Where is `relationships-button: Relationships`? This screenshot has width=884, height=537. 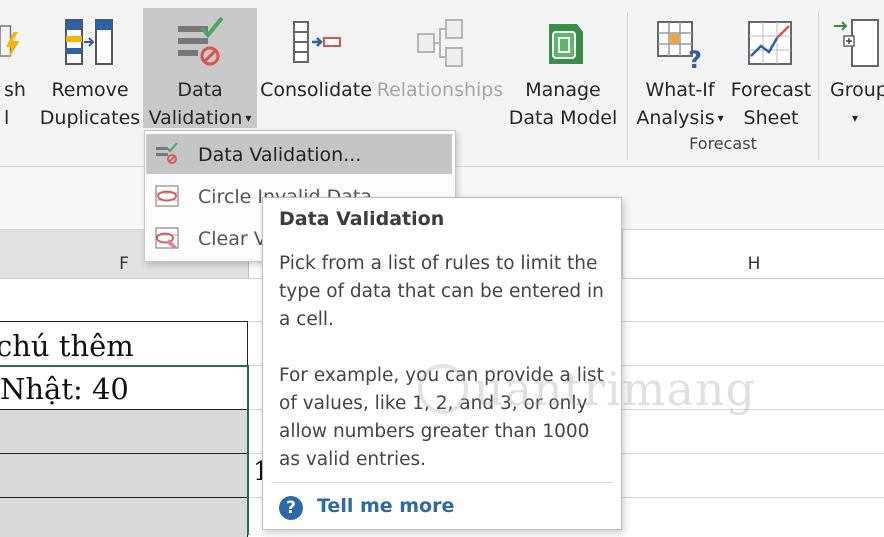 relationships-button: Relationships is located at coordinates (440, 68).